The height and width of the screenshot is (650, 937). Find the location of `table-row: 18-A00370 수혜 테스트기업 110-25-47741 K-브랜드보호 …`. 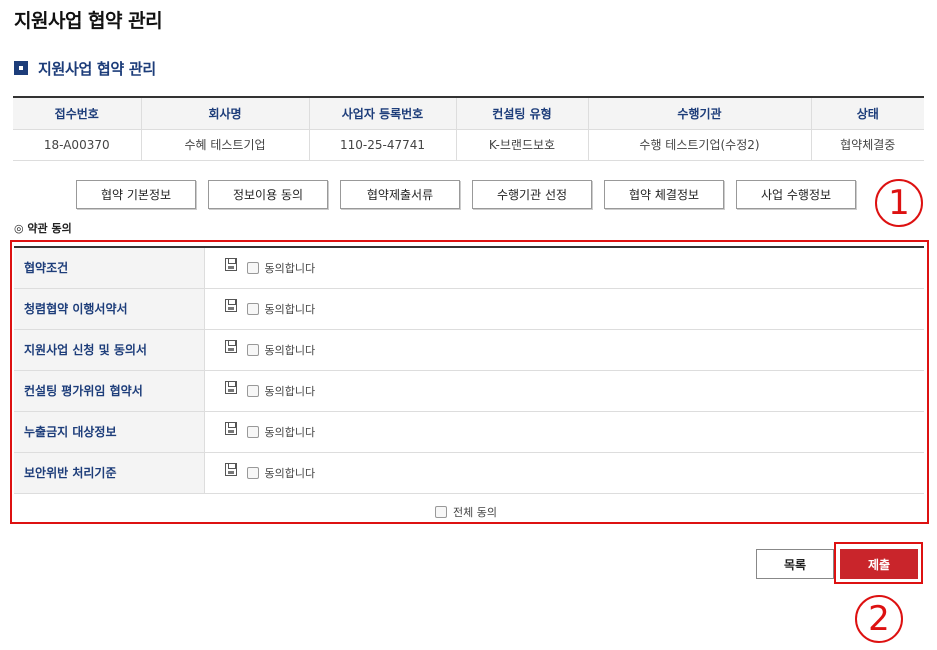

table-row: 18-A00370 수혜 테스트기업 110-25-47741 K-브랜드보호 … is located at coordinates (468, 145).